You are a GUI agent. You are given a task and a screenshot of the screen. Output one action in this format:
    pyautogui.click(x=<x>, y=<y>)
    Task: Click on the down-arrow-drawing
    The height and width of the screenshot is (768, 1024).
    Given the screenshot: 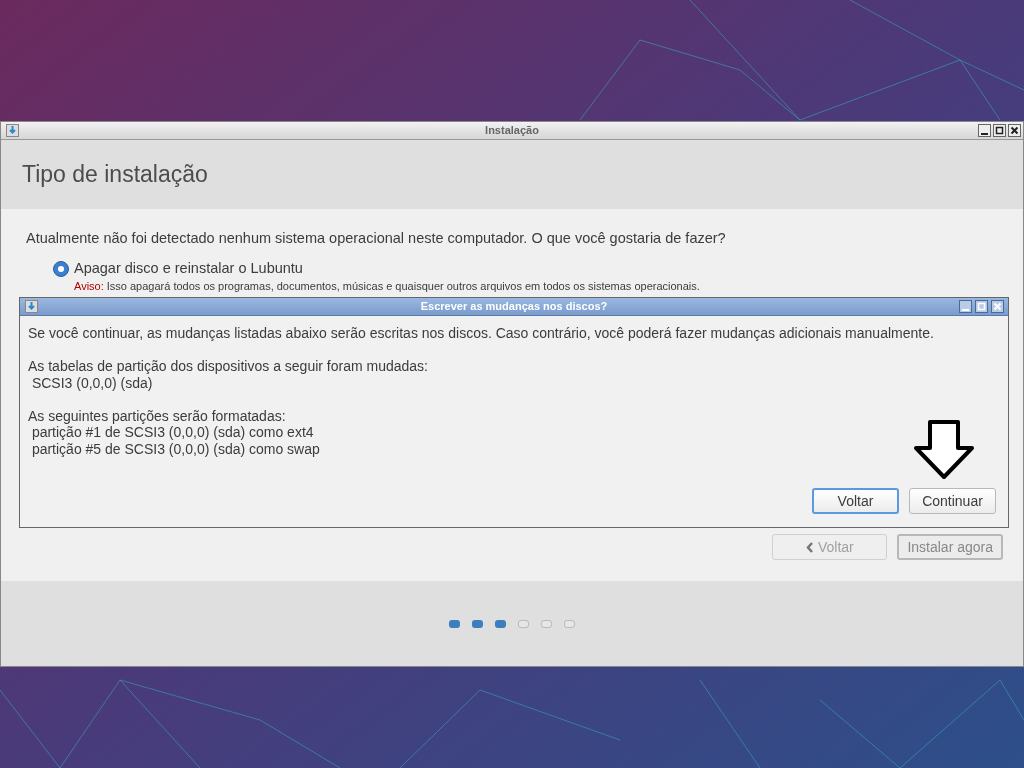 What is the action you would take?
    pyautogui.click(x=944, y=450)
    